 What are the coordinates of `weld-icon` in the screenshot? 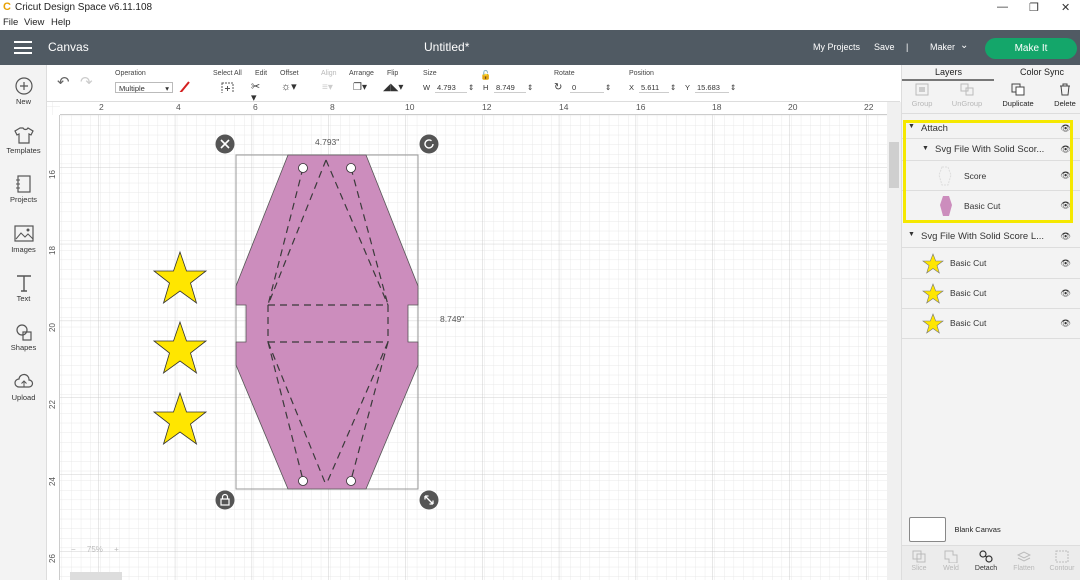 It's located at (951, 556).